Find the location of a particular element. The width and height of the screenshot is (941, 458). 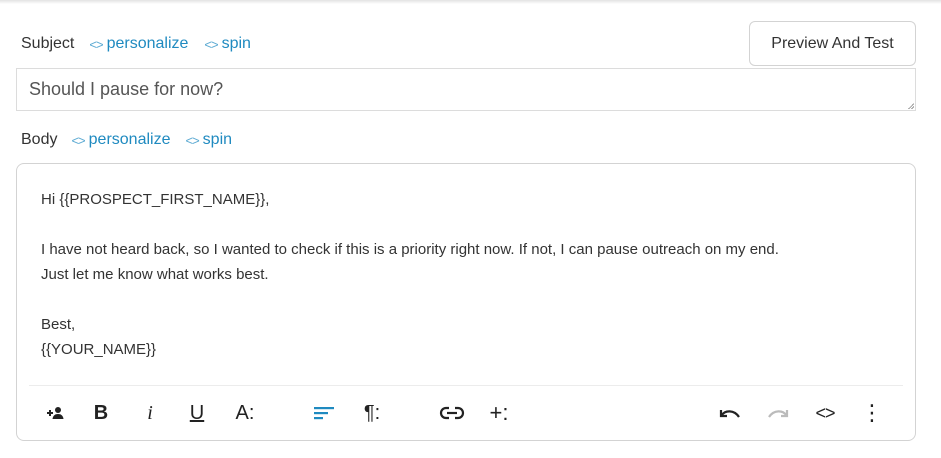

subject-spin-link: <> spin is located at coordinates (227, 44).